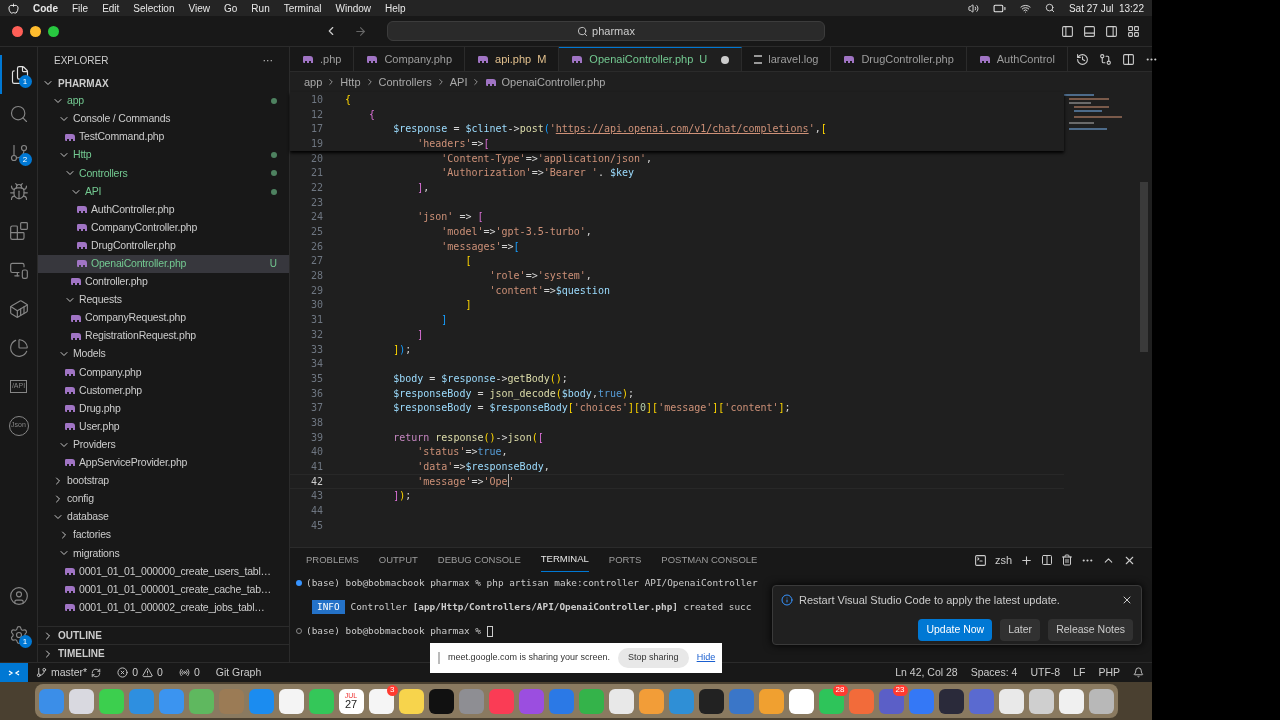  I want to click on folder-row: Controllers, so click(163, 173).